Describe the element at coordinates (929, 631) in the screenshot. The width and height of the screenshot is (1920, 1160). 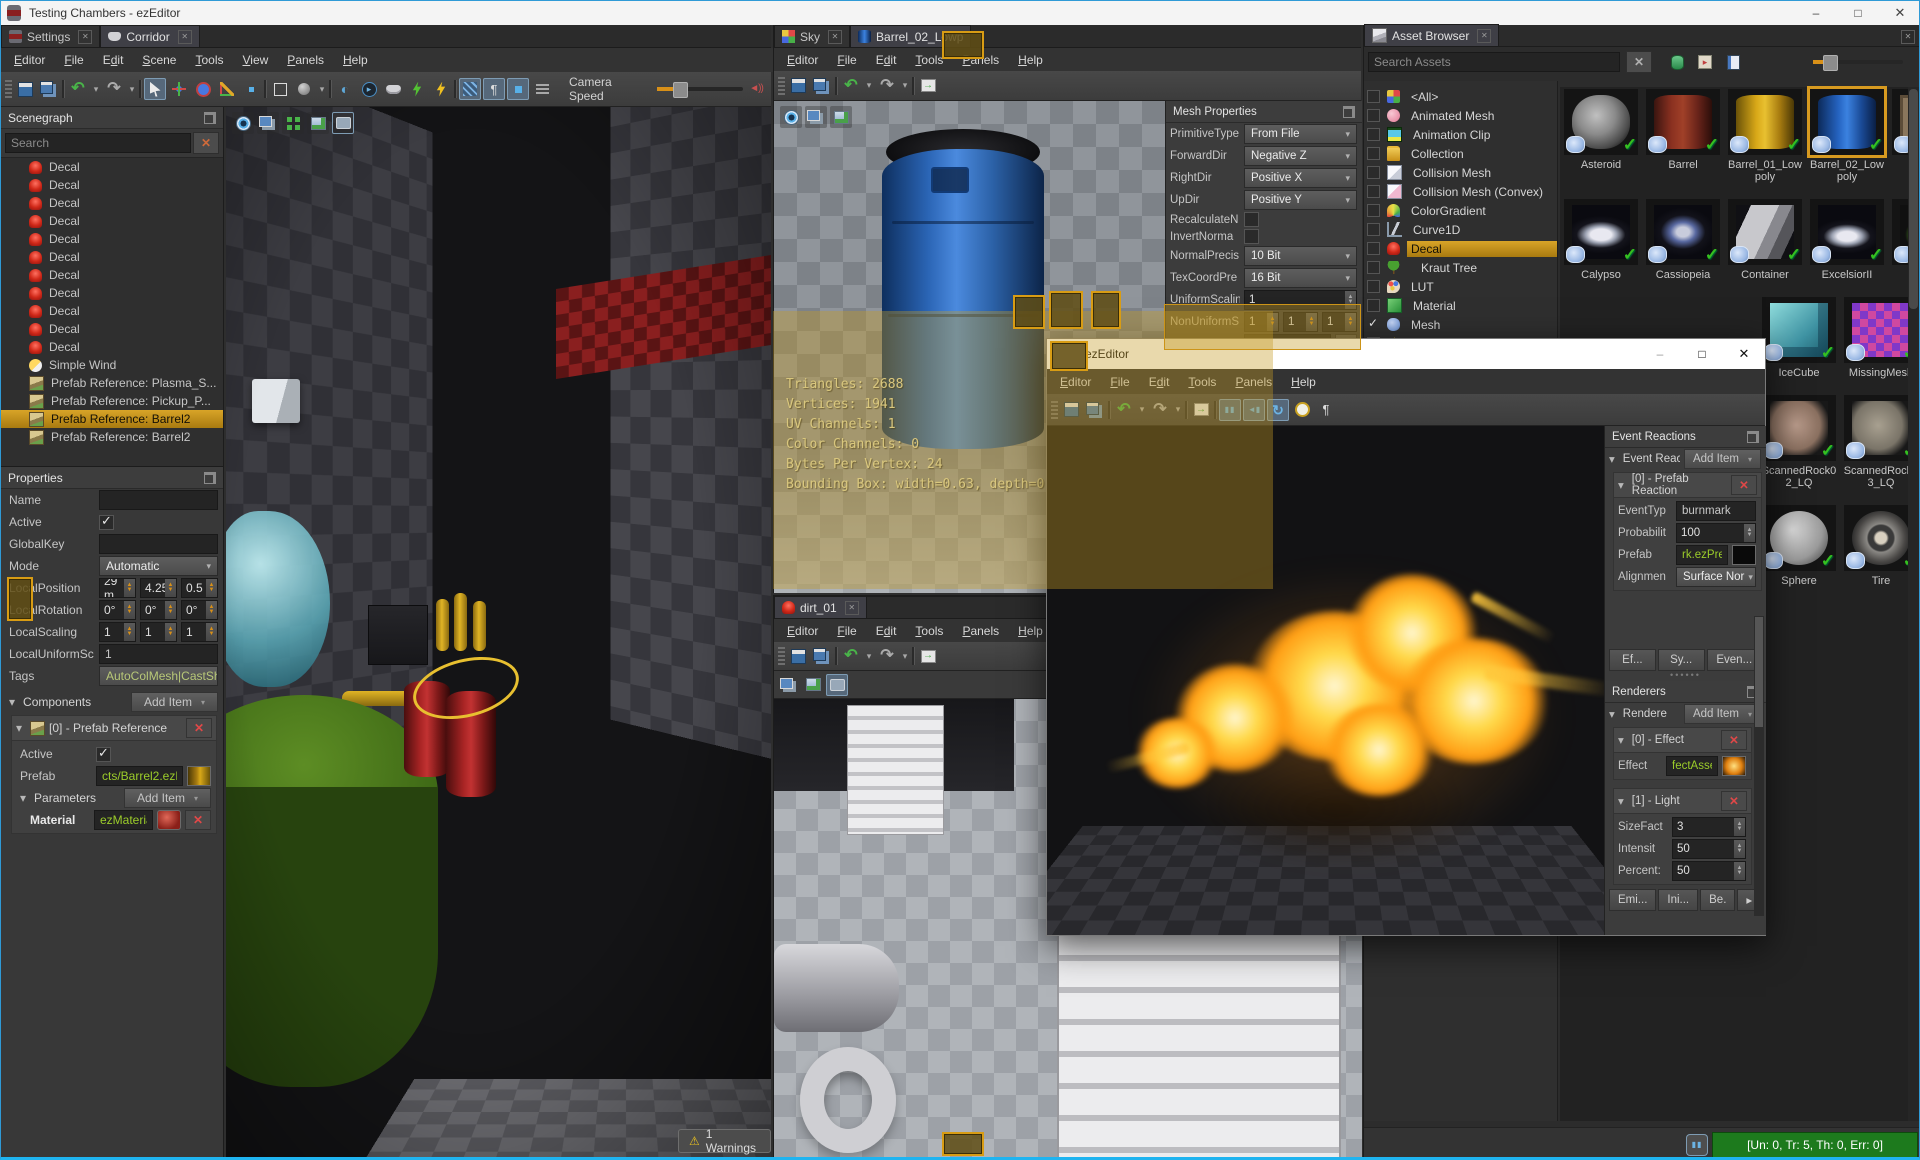
I see `menu-item: Tools` at that location.